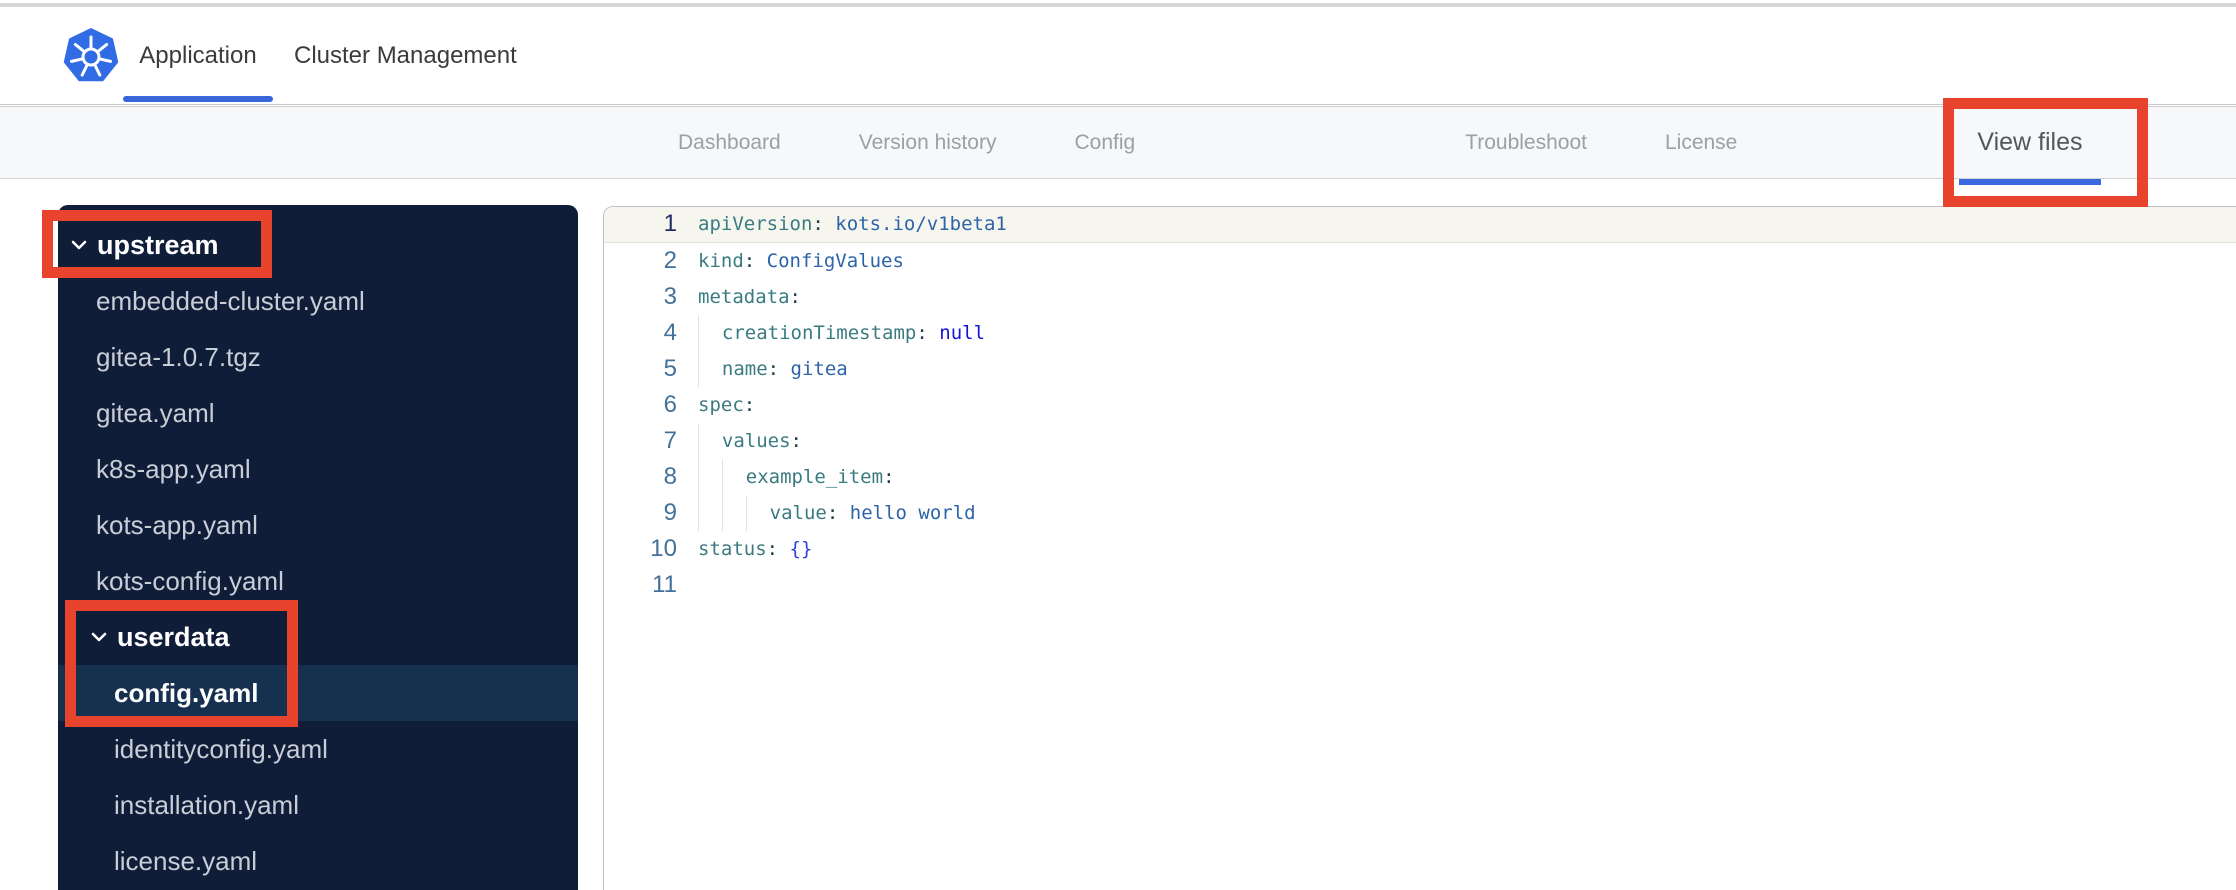 The width and height of the screenshot is (2236, 890). What do you see at coordinates (744, 369) in the screenshot?
I see `code-token: name` at bounding box center [744, 369].